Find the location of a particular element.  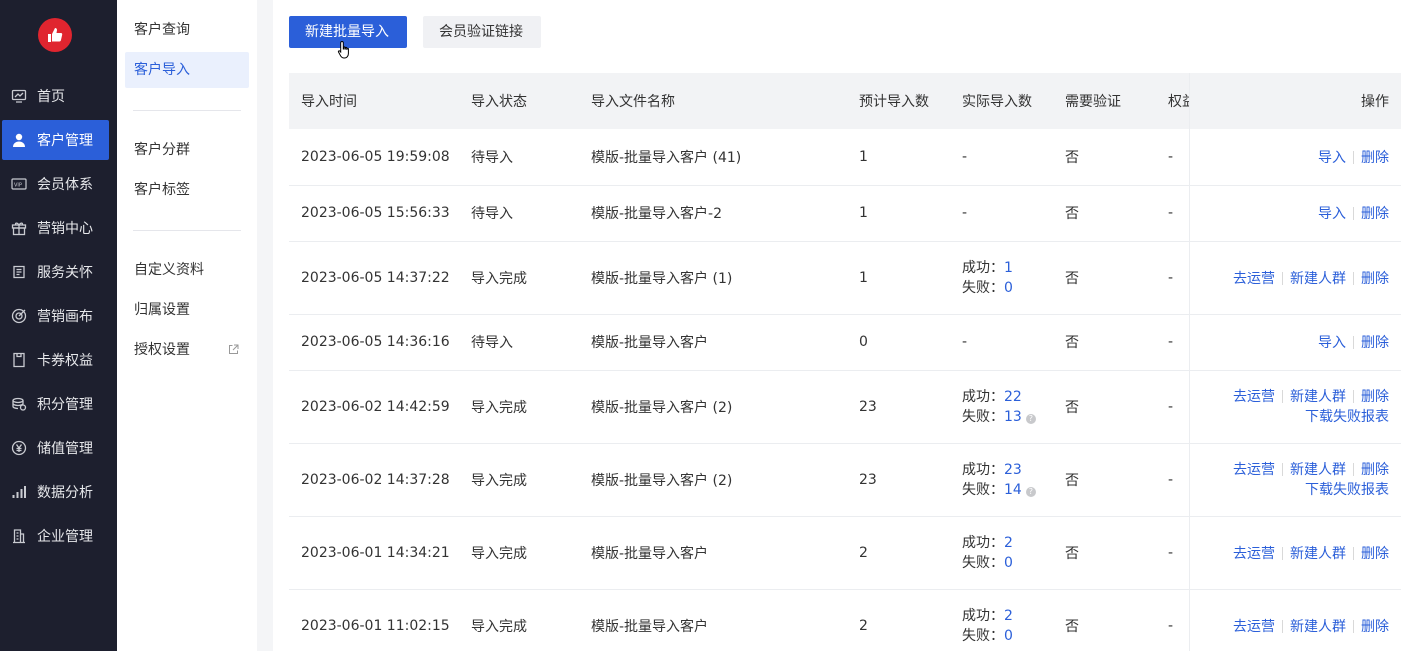

nav-item-marketing-canvas: 营销画布 is located at coordinates (58, 316).